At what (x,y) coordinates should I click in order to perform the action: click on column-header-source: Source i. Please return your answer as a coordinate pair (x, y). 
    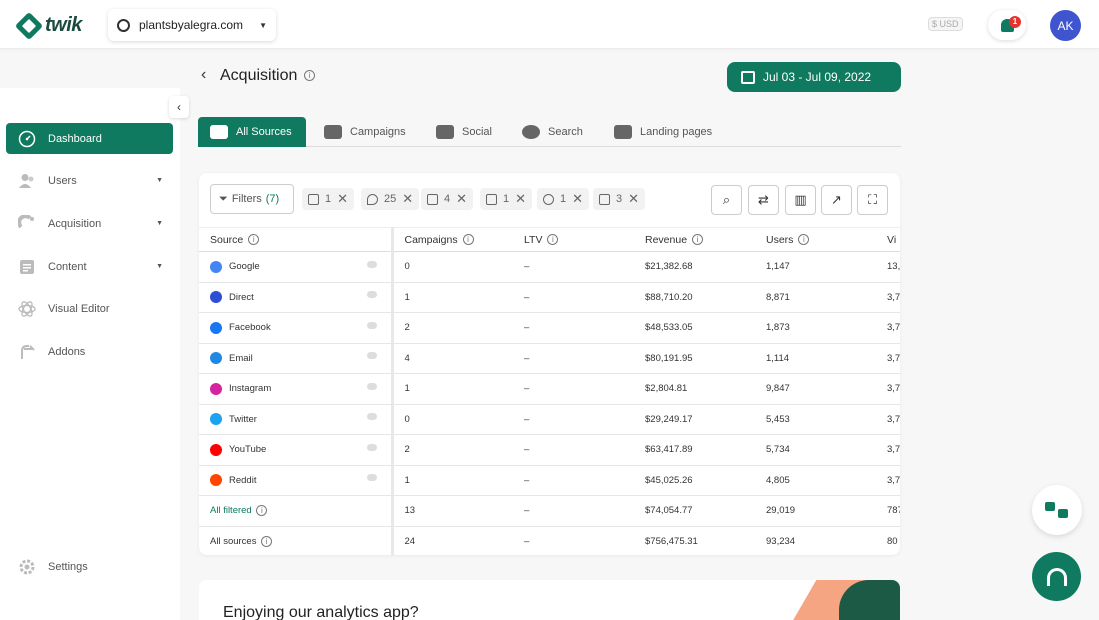
    Looking at the image, I should click on (296, 239).